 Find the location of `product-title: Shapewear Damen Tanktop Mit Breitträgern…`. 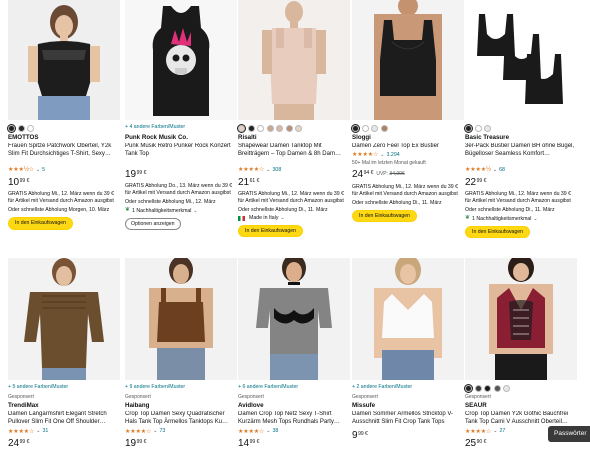

product-title: Shapewear Damen Tanktop Mit Breitträgern… is located at coordinates (294, 154).